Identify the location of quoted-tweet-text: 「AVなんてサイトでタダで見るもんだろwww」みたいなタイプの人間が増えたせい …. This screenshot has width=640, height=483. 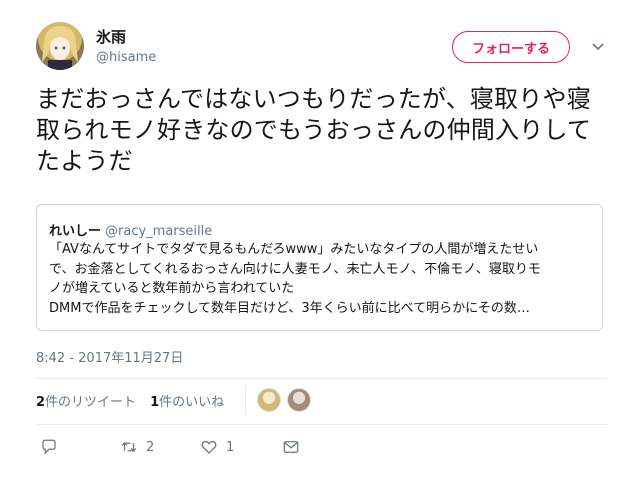
(322, 279).